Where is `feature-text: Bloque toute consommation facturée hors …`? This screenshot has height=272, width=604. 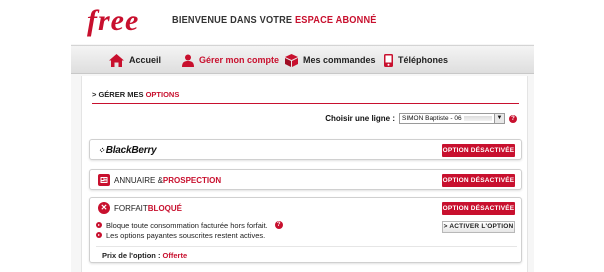
feature-text: Bloque toute consommation facturée hors … is located at coordinates (187, 225).